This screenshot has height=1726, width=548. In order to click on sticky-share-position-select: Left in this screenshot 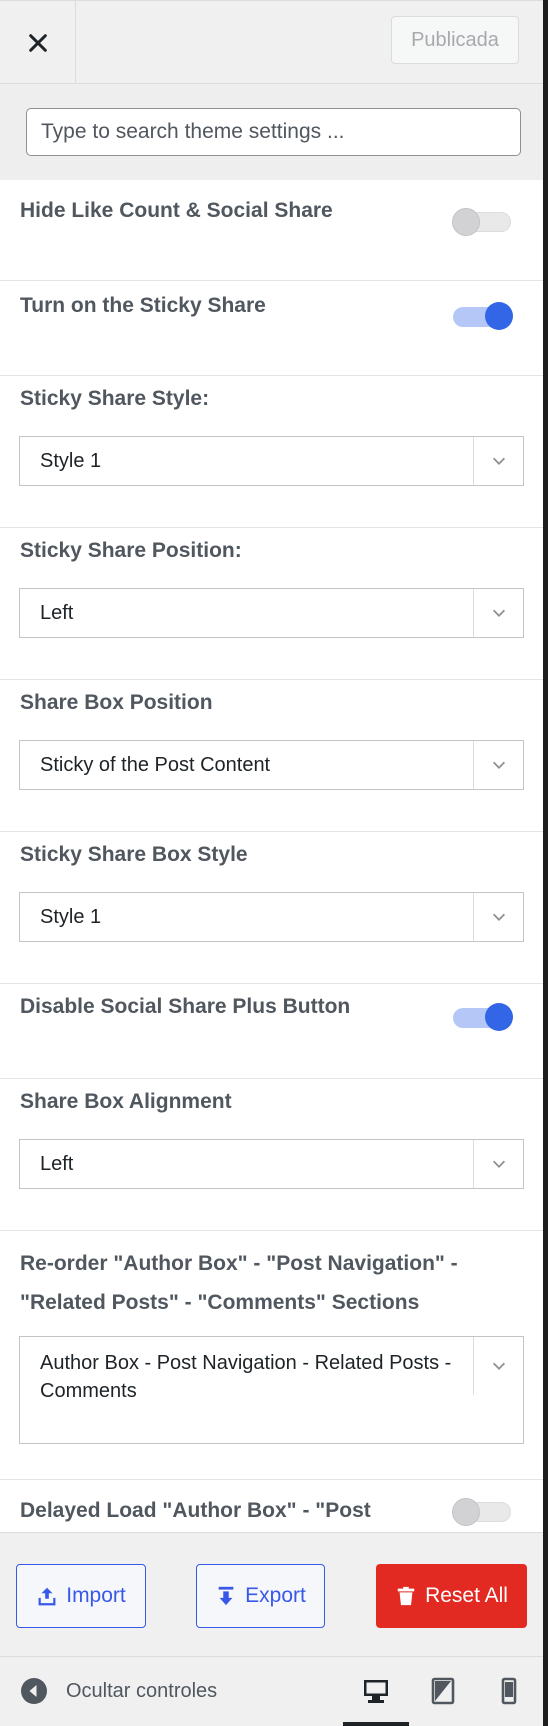, I will do `click(271, 613)`.